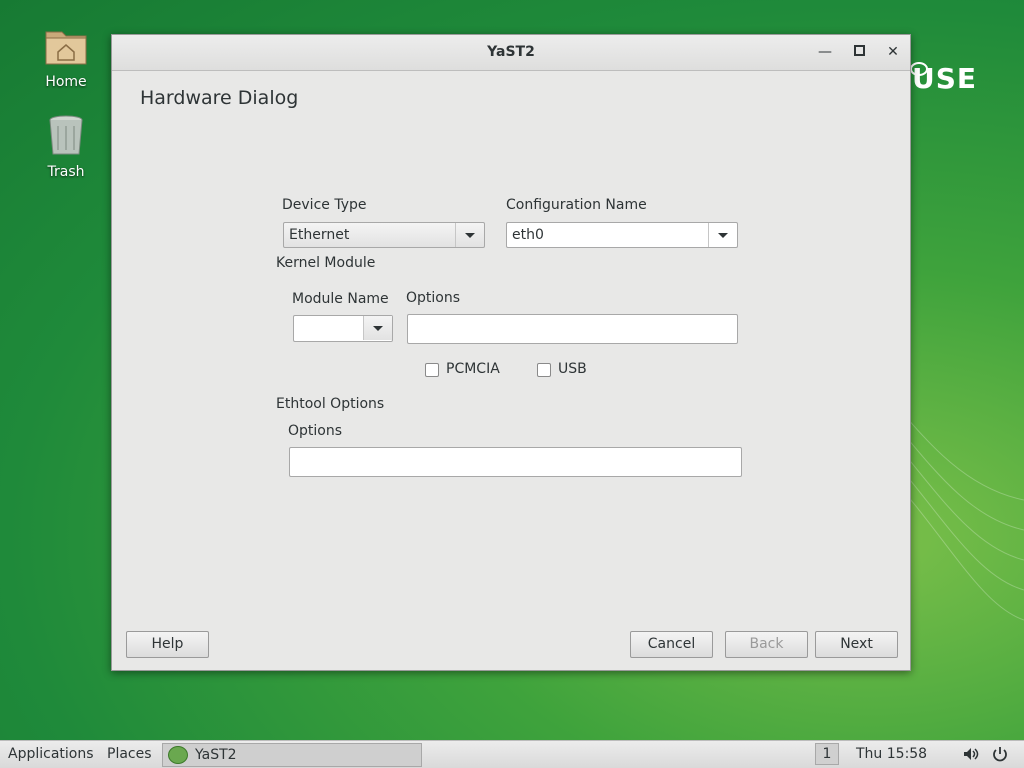 Image resolution: width=1024 pixels, height=768 pixels. I want to click on ethtool-options-label: Options, so click(315, 431).